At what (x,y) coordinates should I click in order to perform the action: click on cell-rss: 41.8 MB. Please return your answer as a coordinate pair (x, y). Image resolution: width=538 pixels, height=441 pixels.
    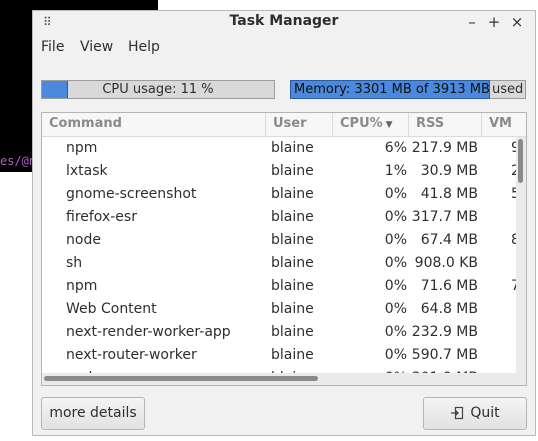
    Looking at the image, I should click on (449, 194).